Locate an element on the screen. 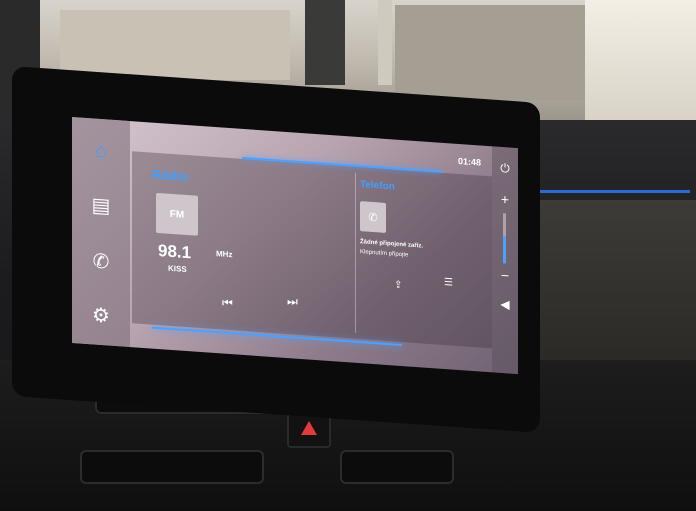 The width and height of the screenshot is (696, 511). next-icon: ⏭ is located at coordinates (292, 302).